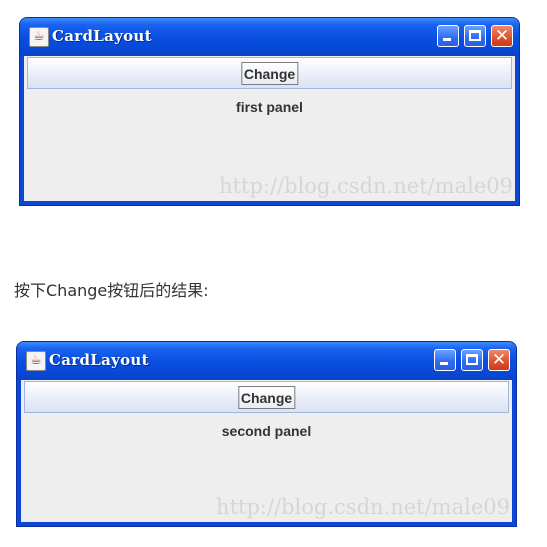  What do you see at coordinates (269, 107) in the screenshot?
I see `panel-label: first panel` at bounding box center [269, 107].